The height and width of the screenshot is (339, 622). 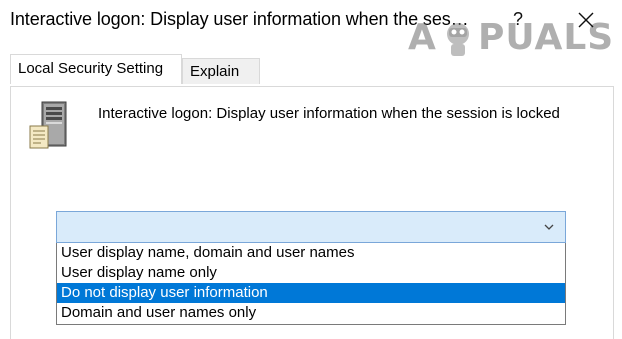 What do you see at coordinates (549, 227) in the screenshot?
I see `chevron-down-icon` at bounding box center [549, 227].